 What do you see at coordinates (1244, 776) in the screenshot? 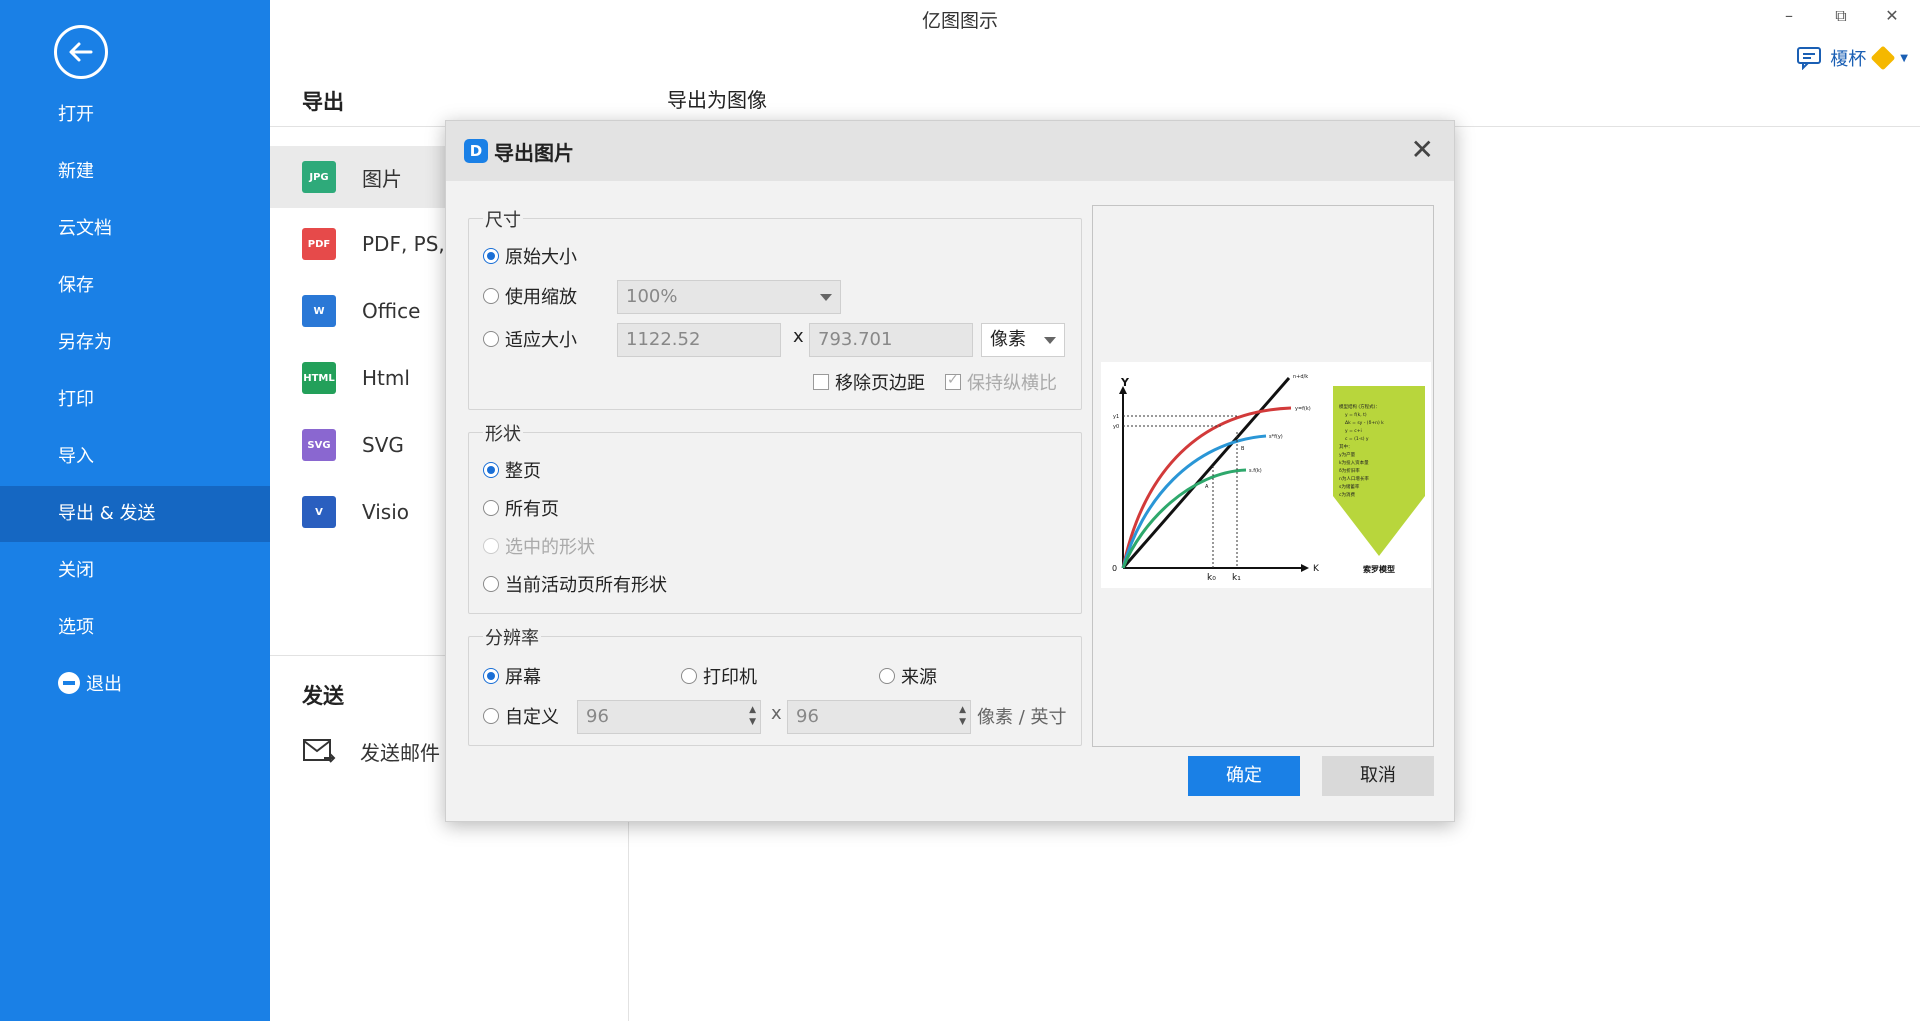
I see `ok-button: 确定` at bounding box center [1244, 776].